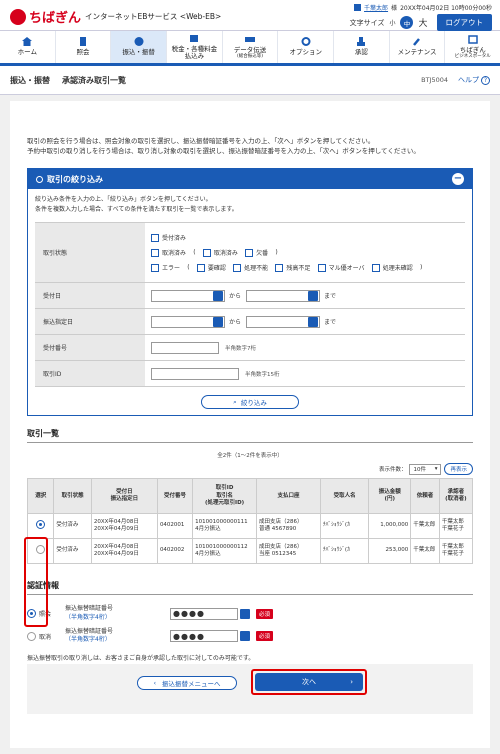 This screenshot has width=500, height=754. I want to click on help-icon: ?, so click(485, 80).